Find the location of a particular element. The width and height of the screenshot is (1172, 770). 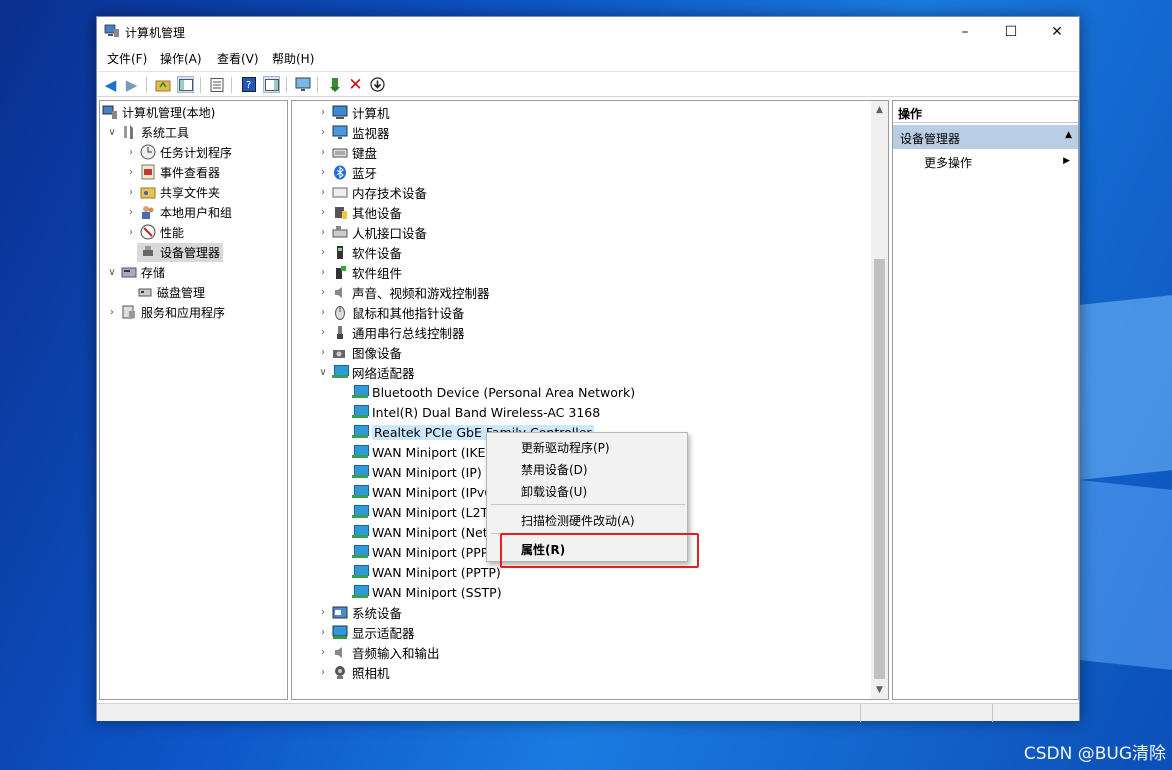

action-pane-icon is located at coordinates (271, 84).